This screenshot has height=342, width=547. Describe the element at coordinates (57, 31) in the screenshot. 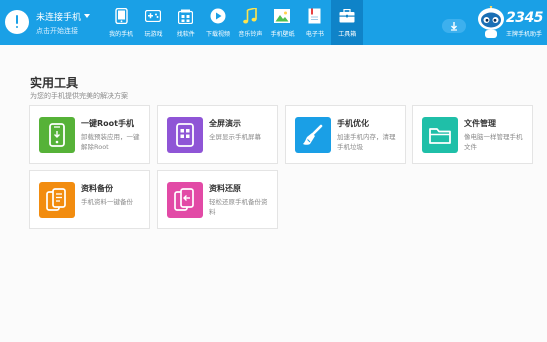

I see `device-connect-hint: 点击开始连接` at that location.